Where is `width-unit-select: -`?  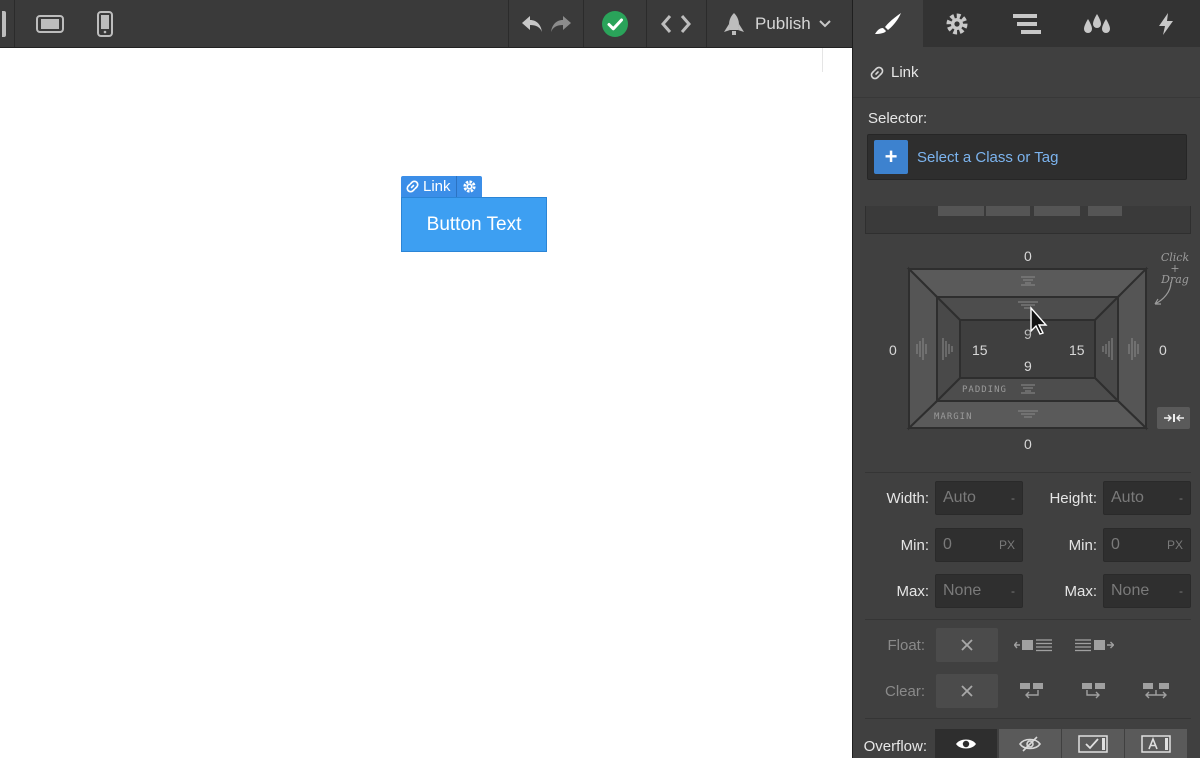 width-unit-select: - is located at coordinates (1013, 498).